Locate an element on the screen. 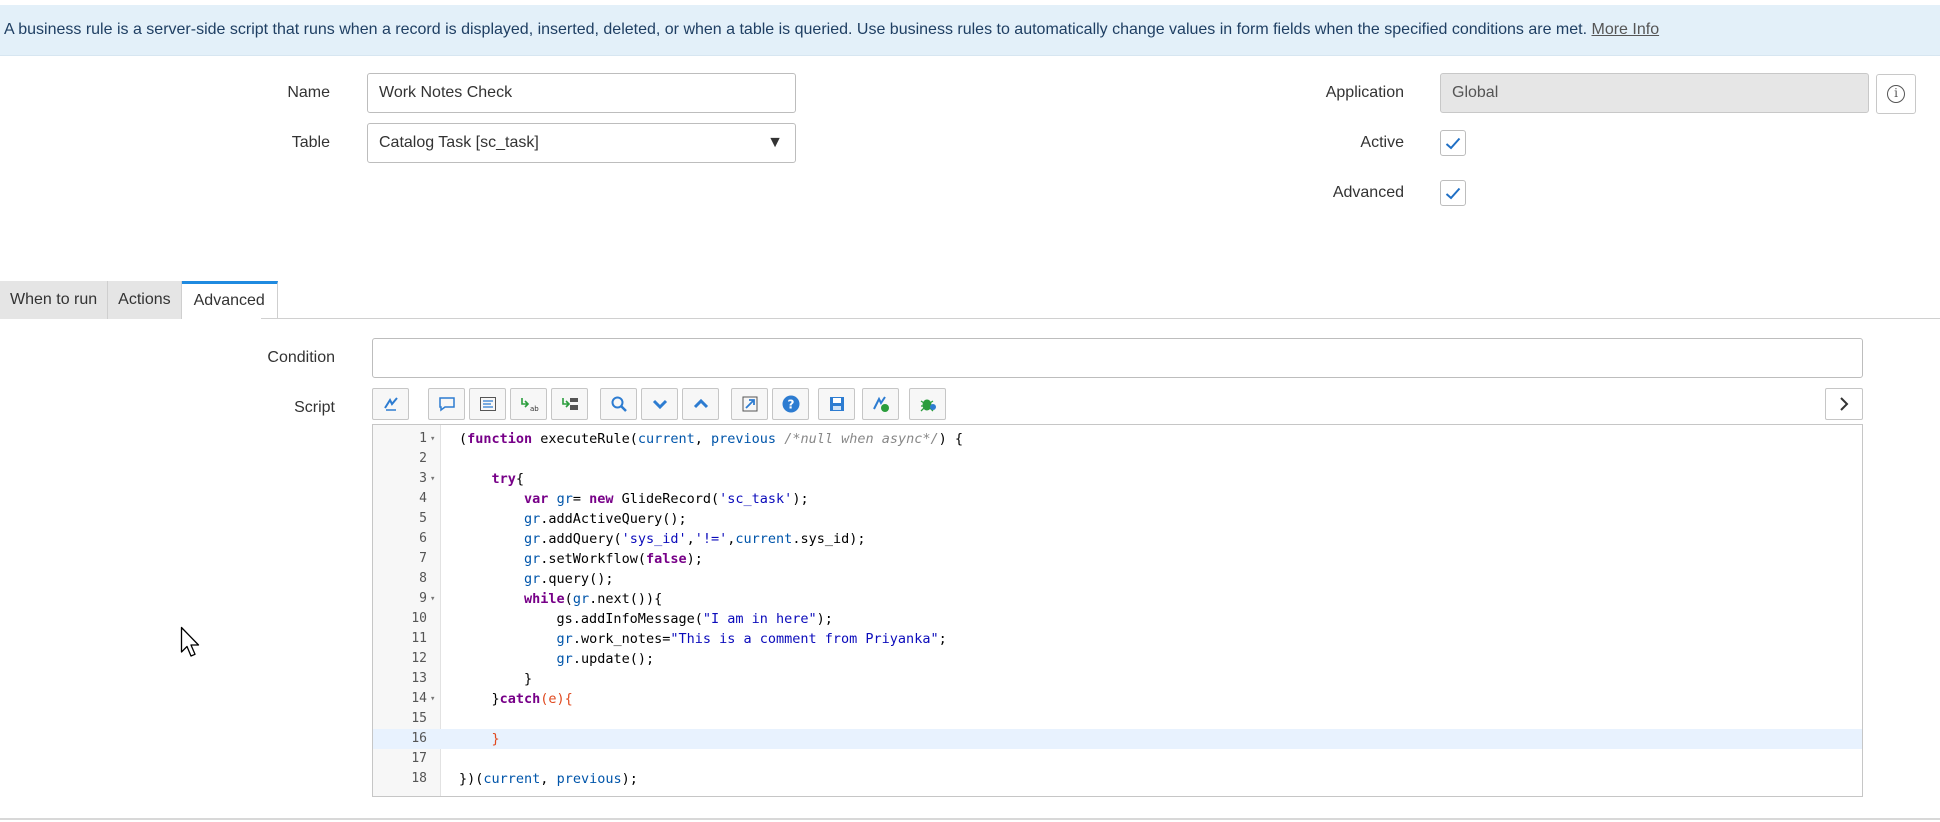 Image resolution: width=1940 pixels, height=822 pixels. help-icon: ? is located at coordinates (790, 404).